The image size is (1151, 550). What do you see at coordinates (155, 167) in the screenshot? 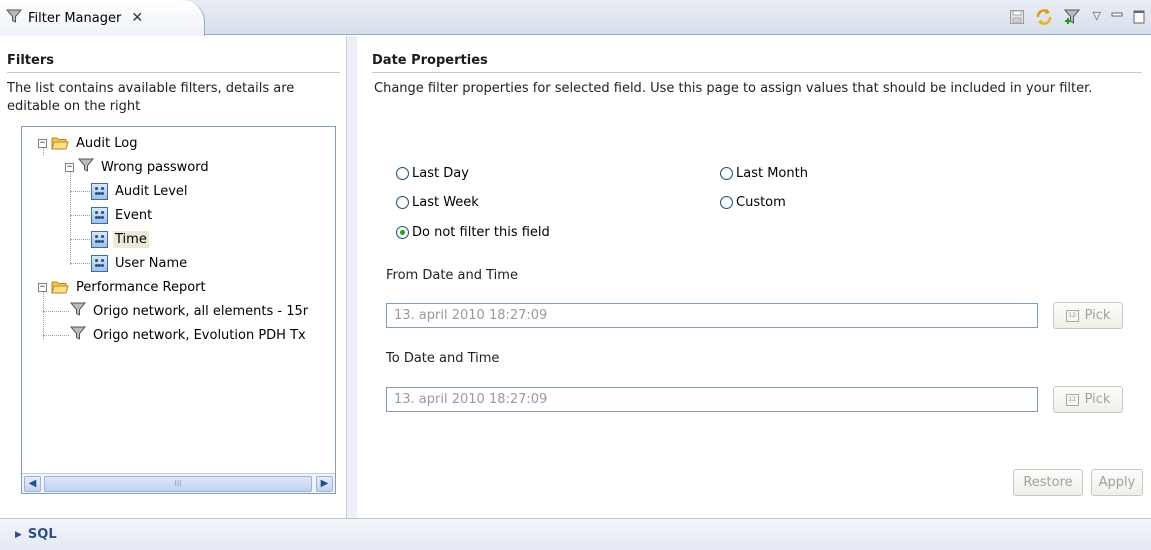
I see `tree-node-label: Wrong password` at bounding box center [155, 167].